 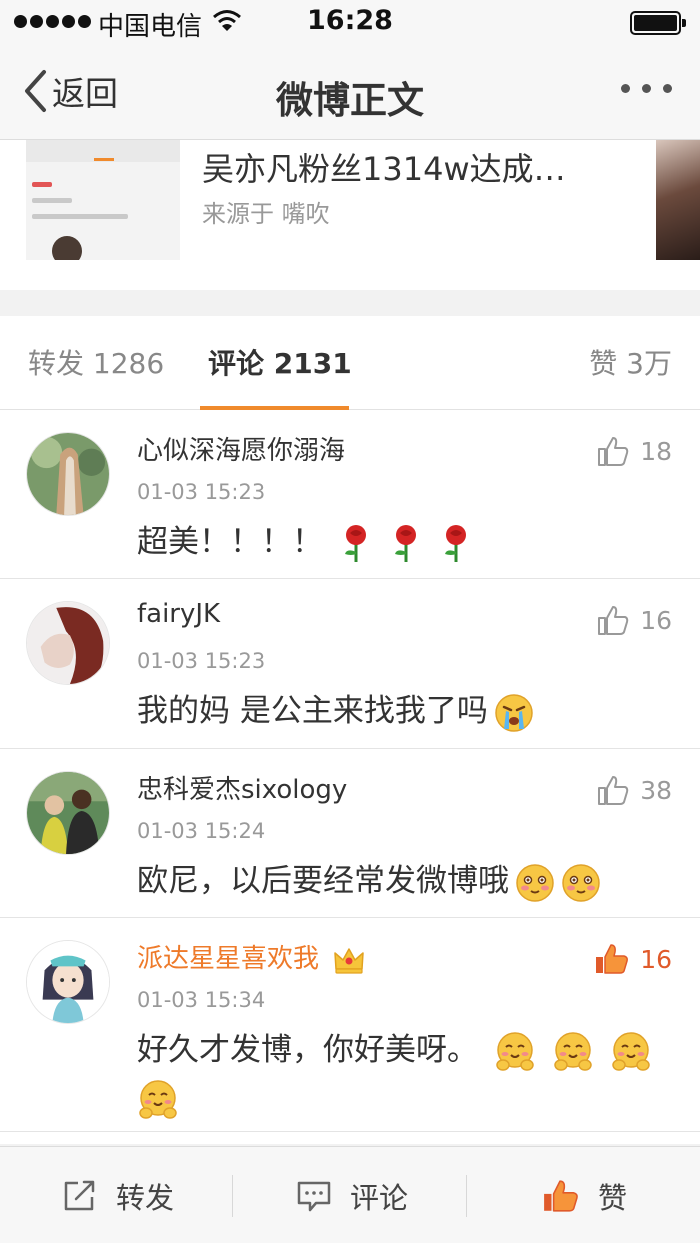 I want to click on comment-body: 超美！！！！, so click(x=230, y=542).